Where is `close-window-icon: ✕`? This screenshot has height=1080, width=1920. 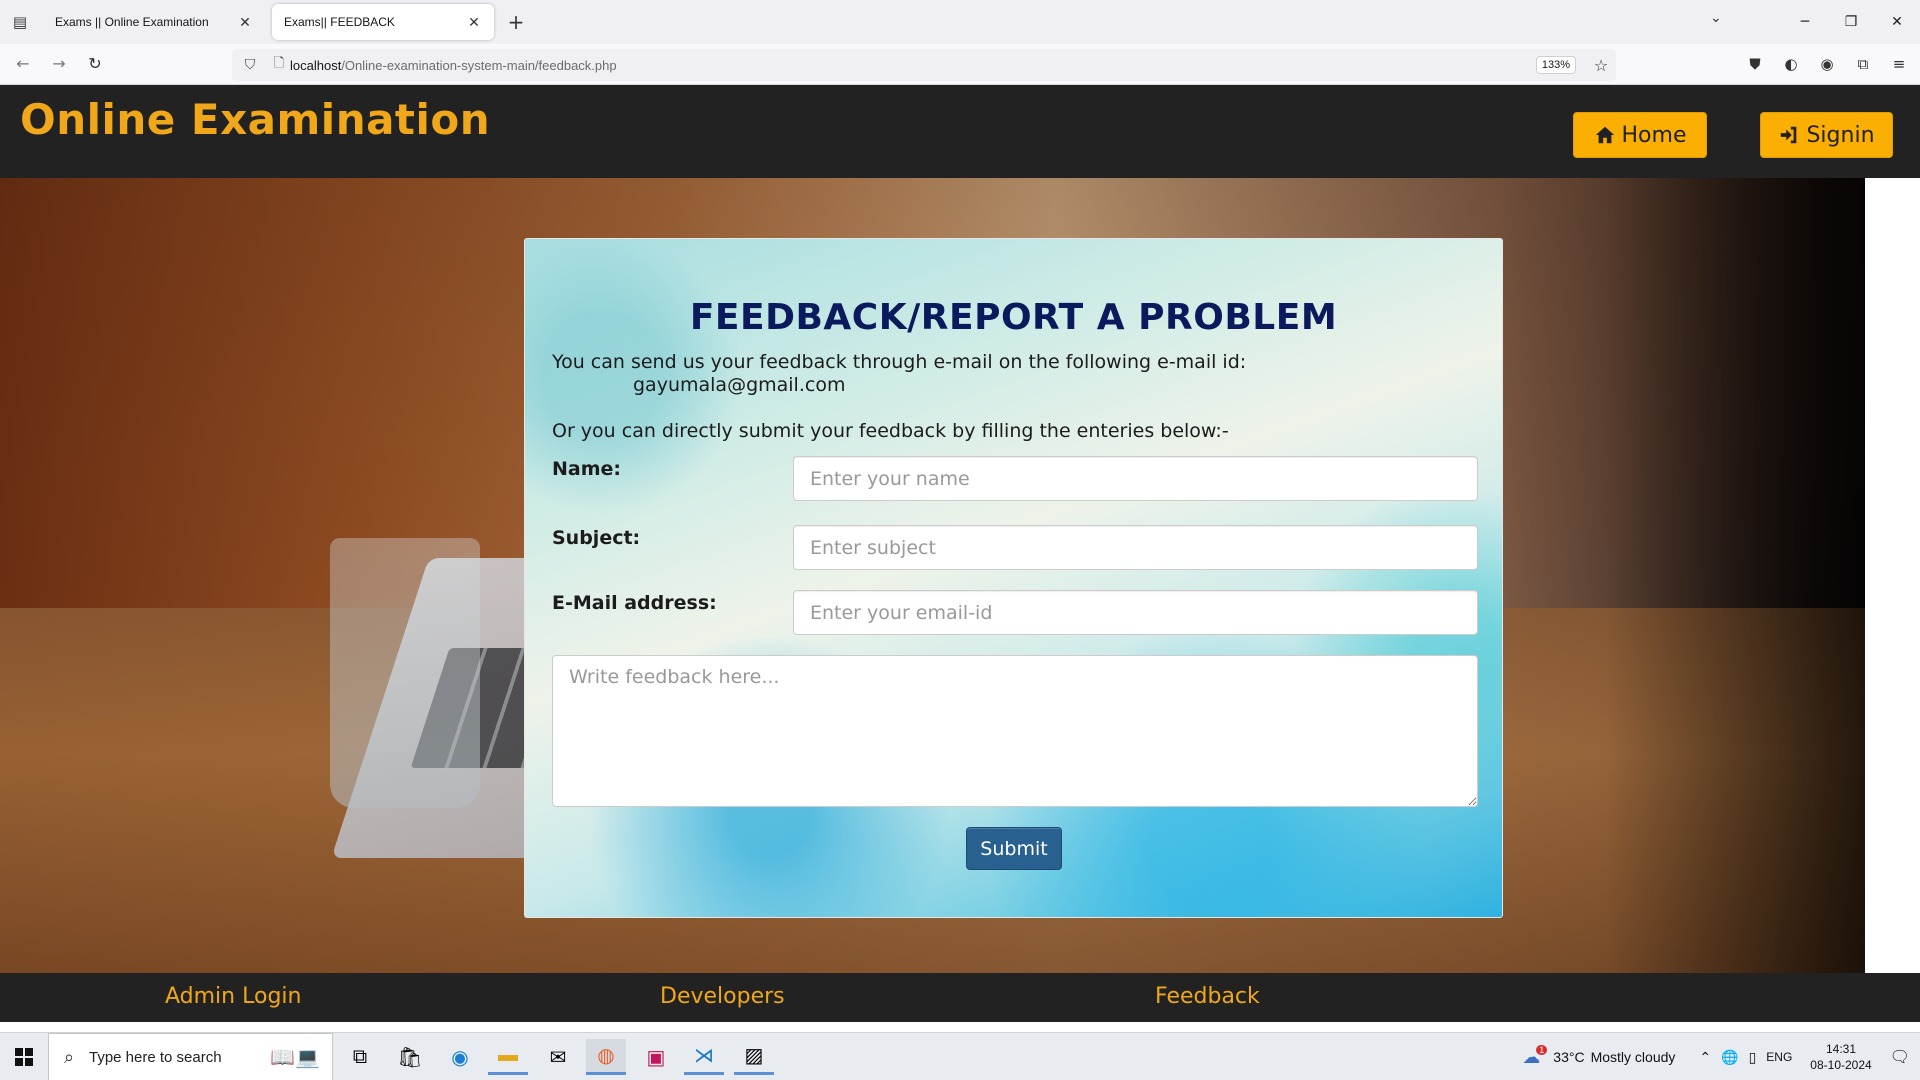 close-window-icon: ✕ is located at coordinates (1897, 22).